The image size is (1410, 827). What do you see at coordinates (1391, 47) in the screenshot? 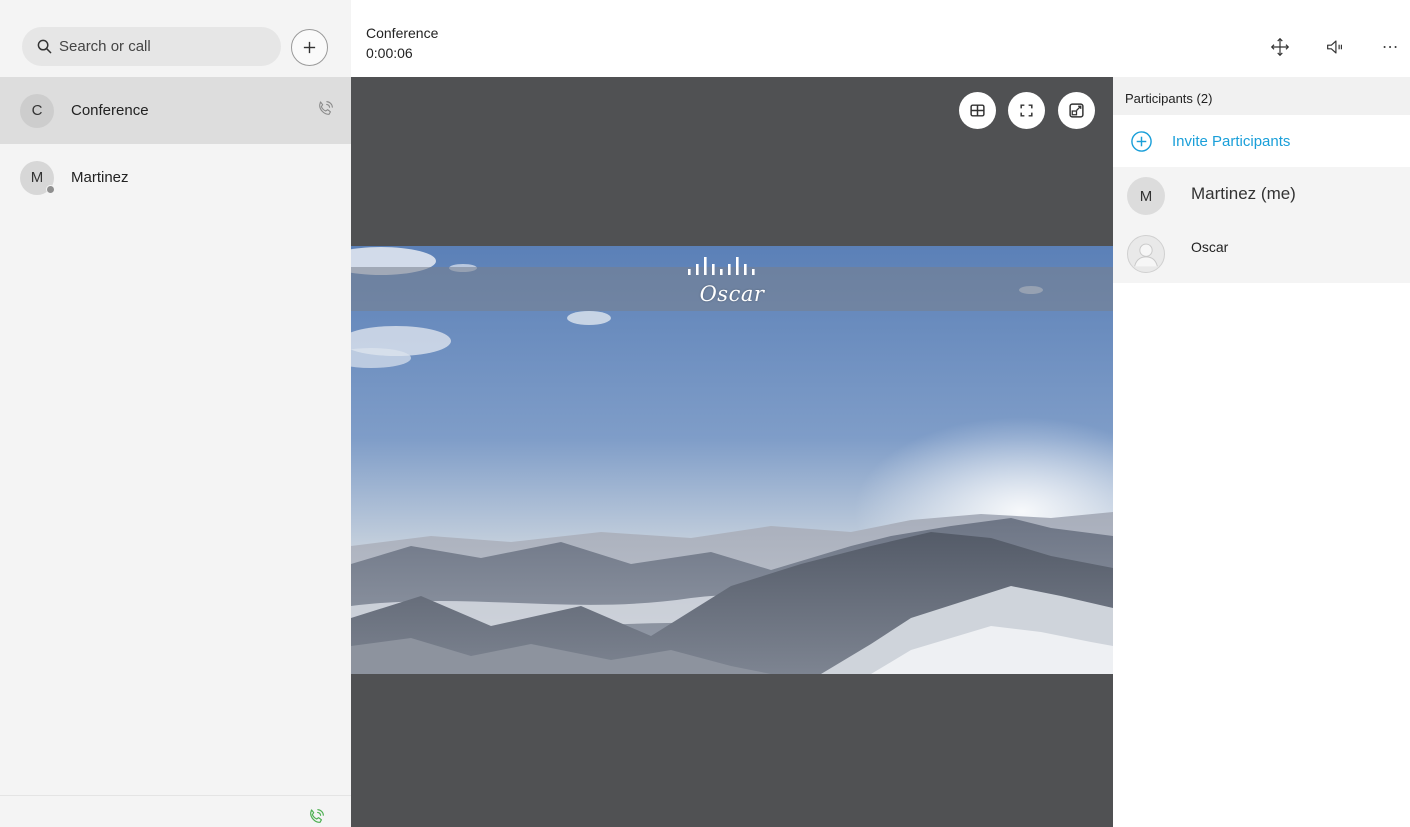
I see `more-icon` at bounding box center [1391, 47].